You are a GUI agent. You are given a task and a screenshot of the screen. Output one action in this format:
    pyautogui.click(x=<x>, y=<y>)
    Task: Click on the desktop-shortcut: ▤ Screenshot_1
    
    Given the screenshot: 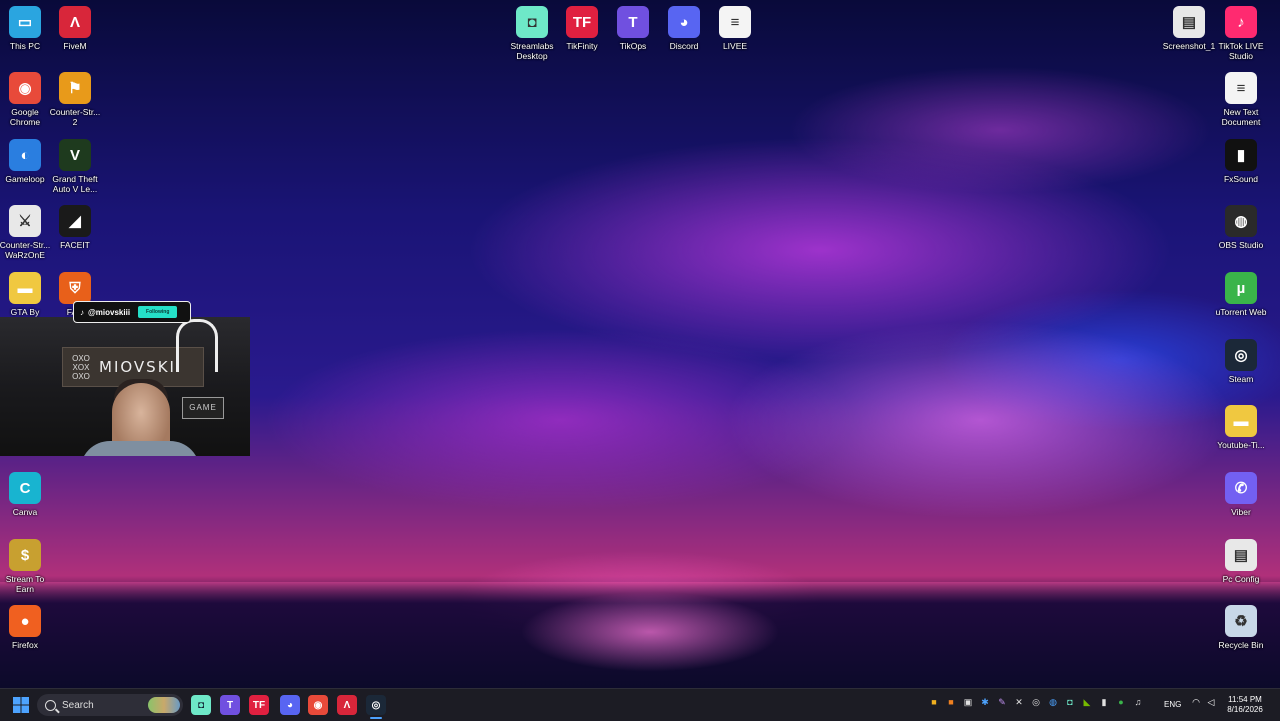 What is the action you would take?
    pyautogui.click(x=1189, y=28)
    